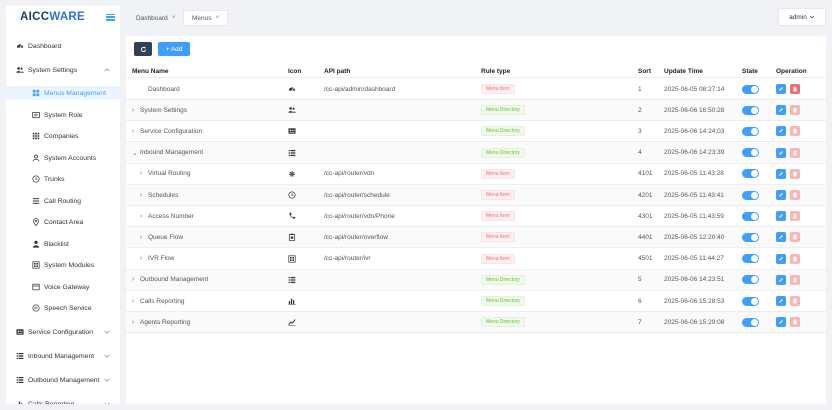 The width and height of the screenshot is (832, 410). Describe the element at coordinates (802, 17) in the screenshot. I see `user-menu-button: admin` at that location.